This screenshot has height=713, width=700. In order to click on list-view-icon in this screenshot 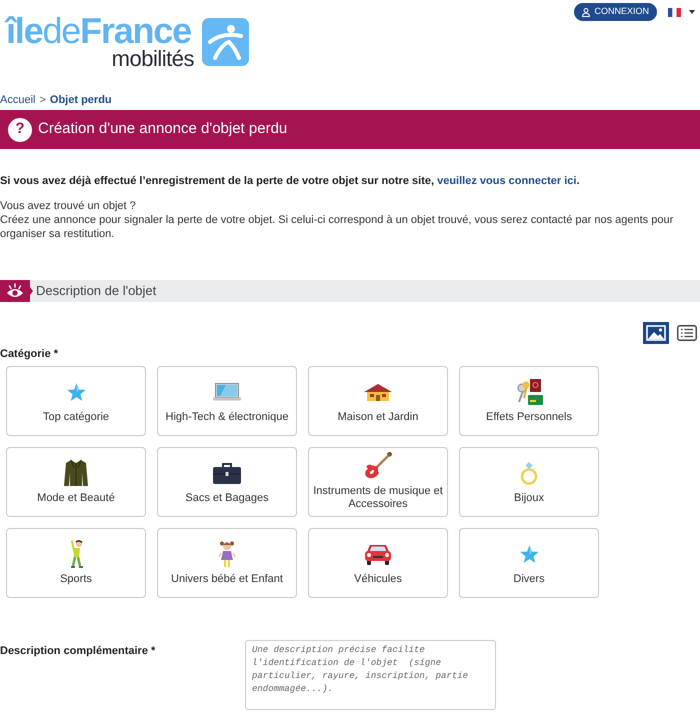, I will do `click(687, 333)`.